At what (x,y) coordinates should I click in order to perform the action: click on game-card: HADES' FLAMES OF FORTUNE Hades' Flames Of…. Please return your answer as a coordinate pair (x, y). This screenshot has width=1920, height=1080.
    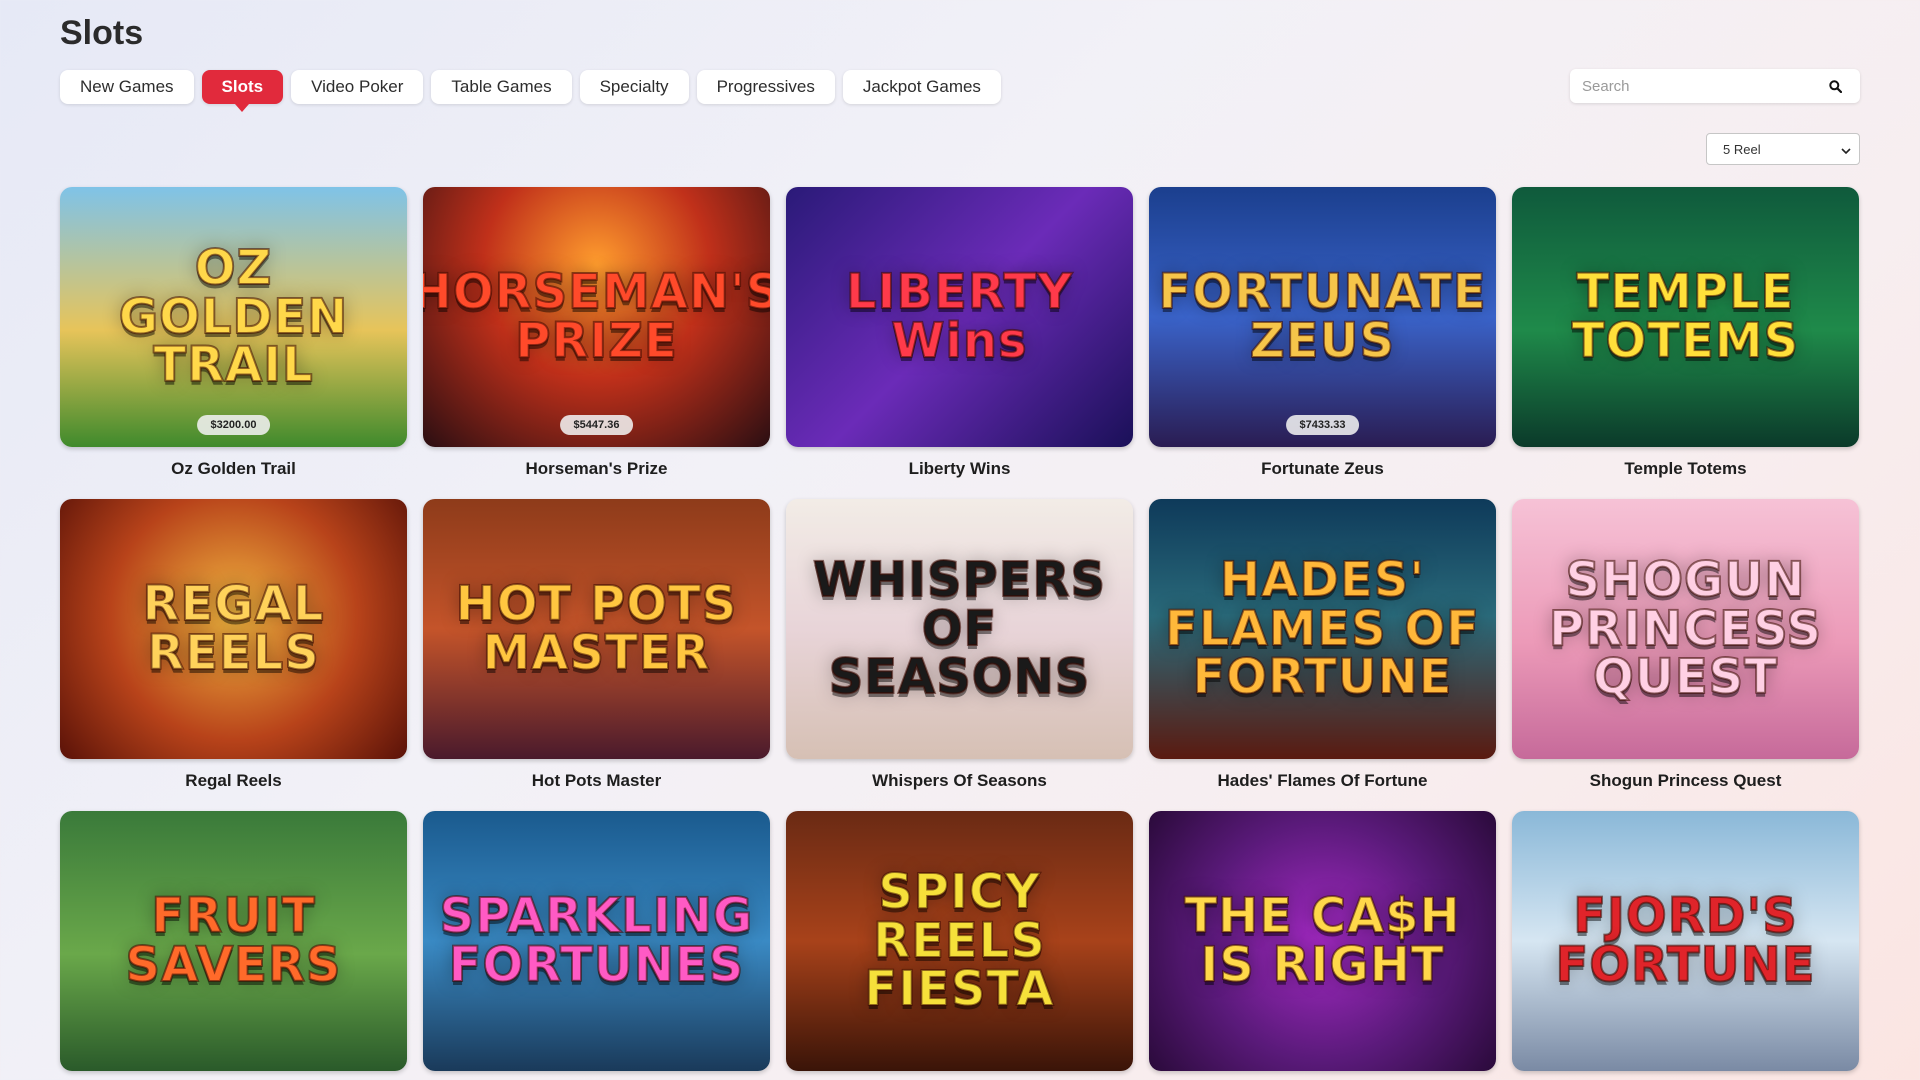
    Looking at the image, I should click on (1322, 655).